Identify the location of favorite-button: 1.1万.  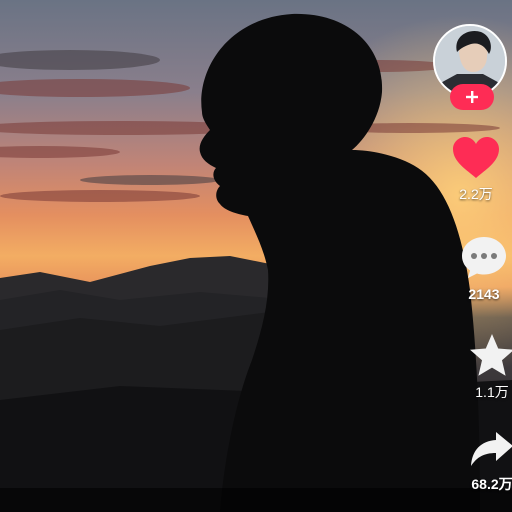
(487, 366).